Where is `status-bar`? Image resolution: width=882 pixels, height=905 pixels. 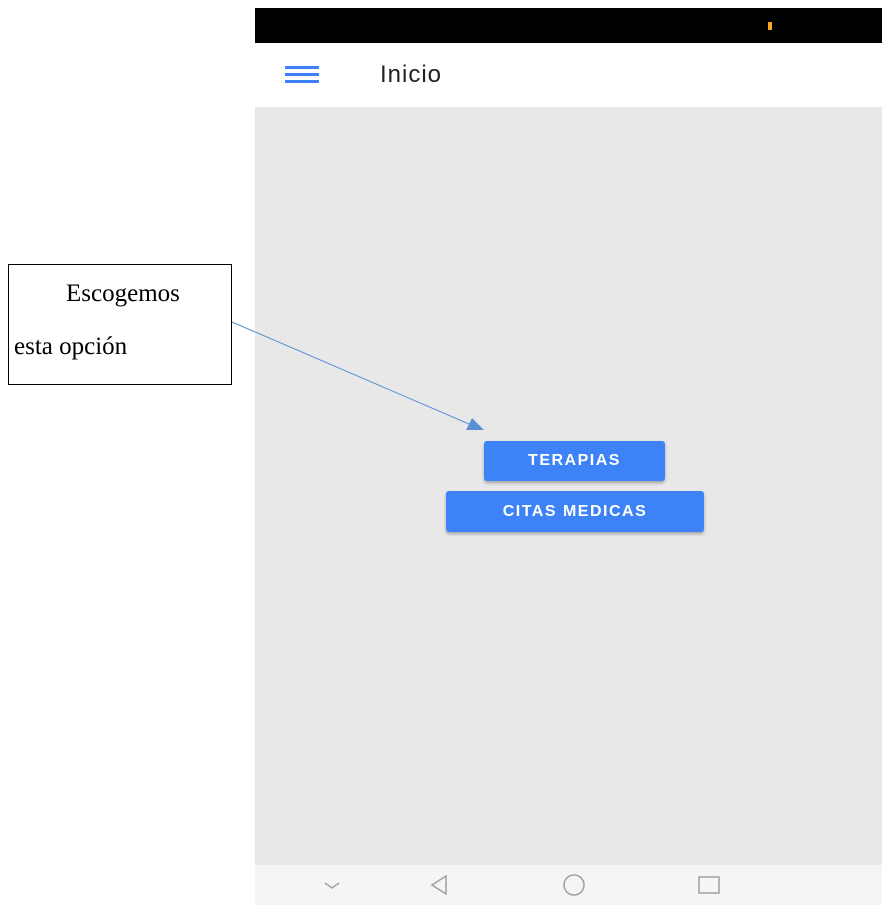
status-bar is located at coordinates (568, 25).